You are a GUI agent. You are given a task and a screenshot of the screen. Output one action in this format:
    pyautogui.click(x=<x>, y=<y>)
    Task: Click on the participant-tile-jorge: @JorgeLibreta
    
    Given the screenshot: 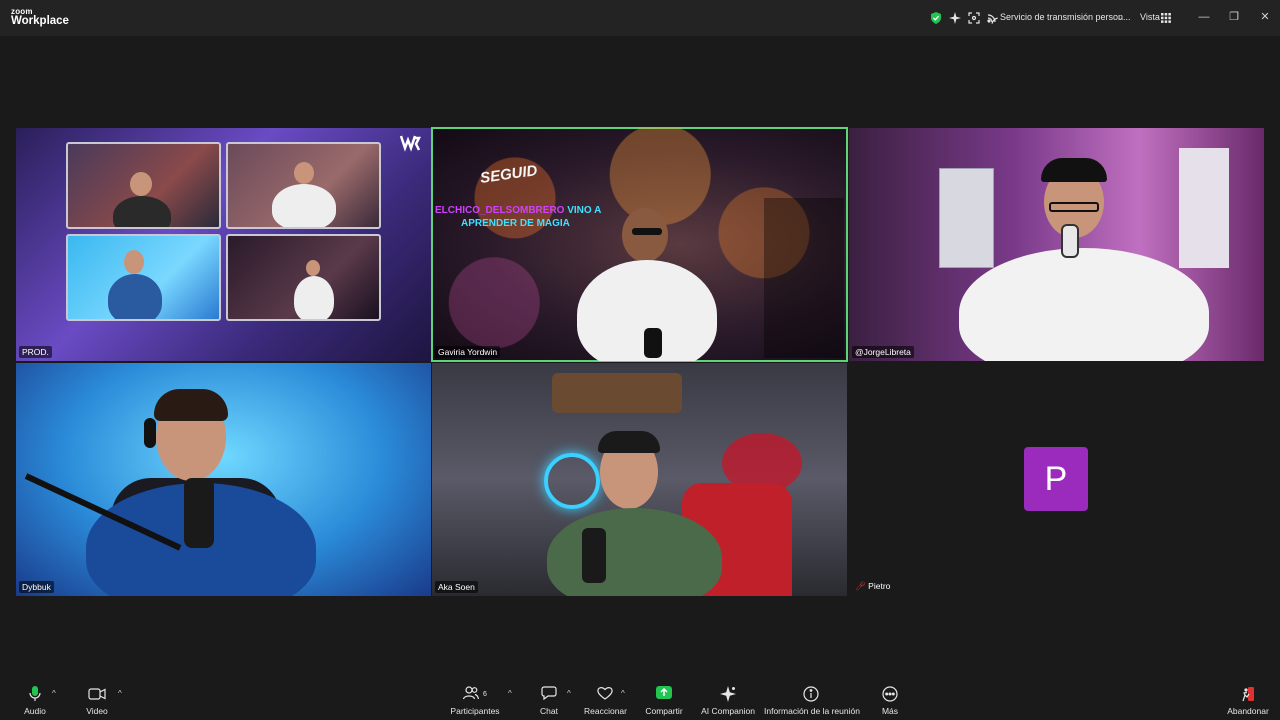 What is the action you would take?
    pyautogui.click(x=1056, y=244)
    